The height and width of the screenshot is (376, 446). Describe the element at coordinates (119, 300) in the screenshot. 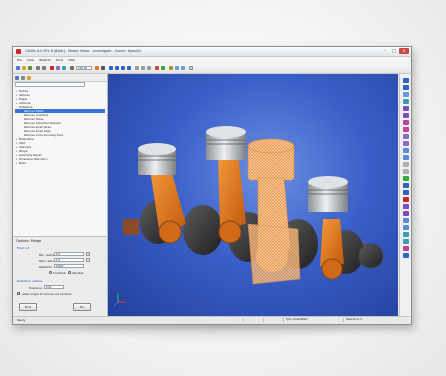

I see `coordinate-axes-icon` at that location.